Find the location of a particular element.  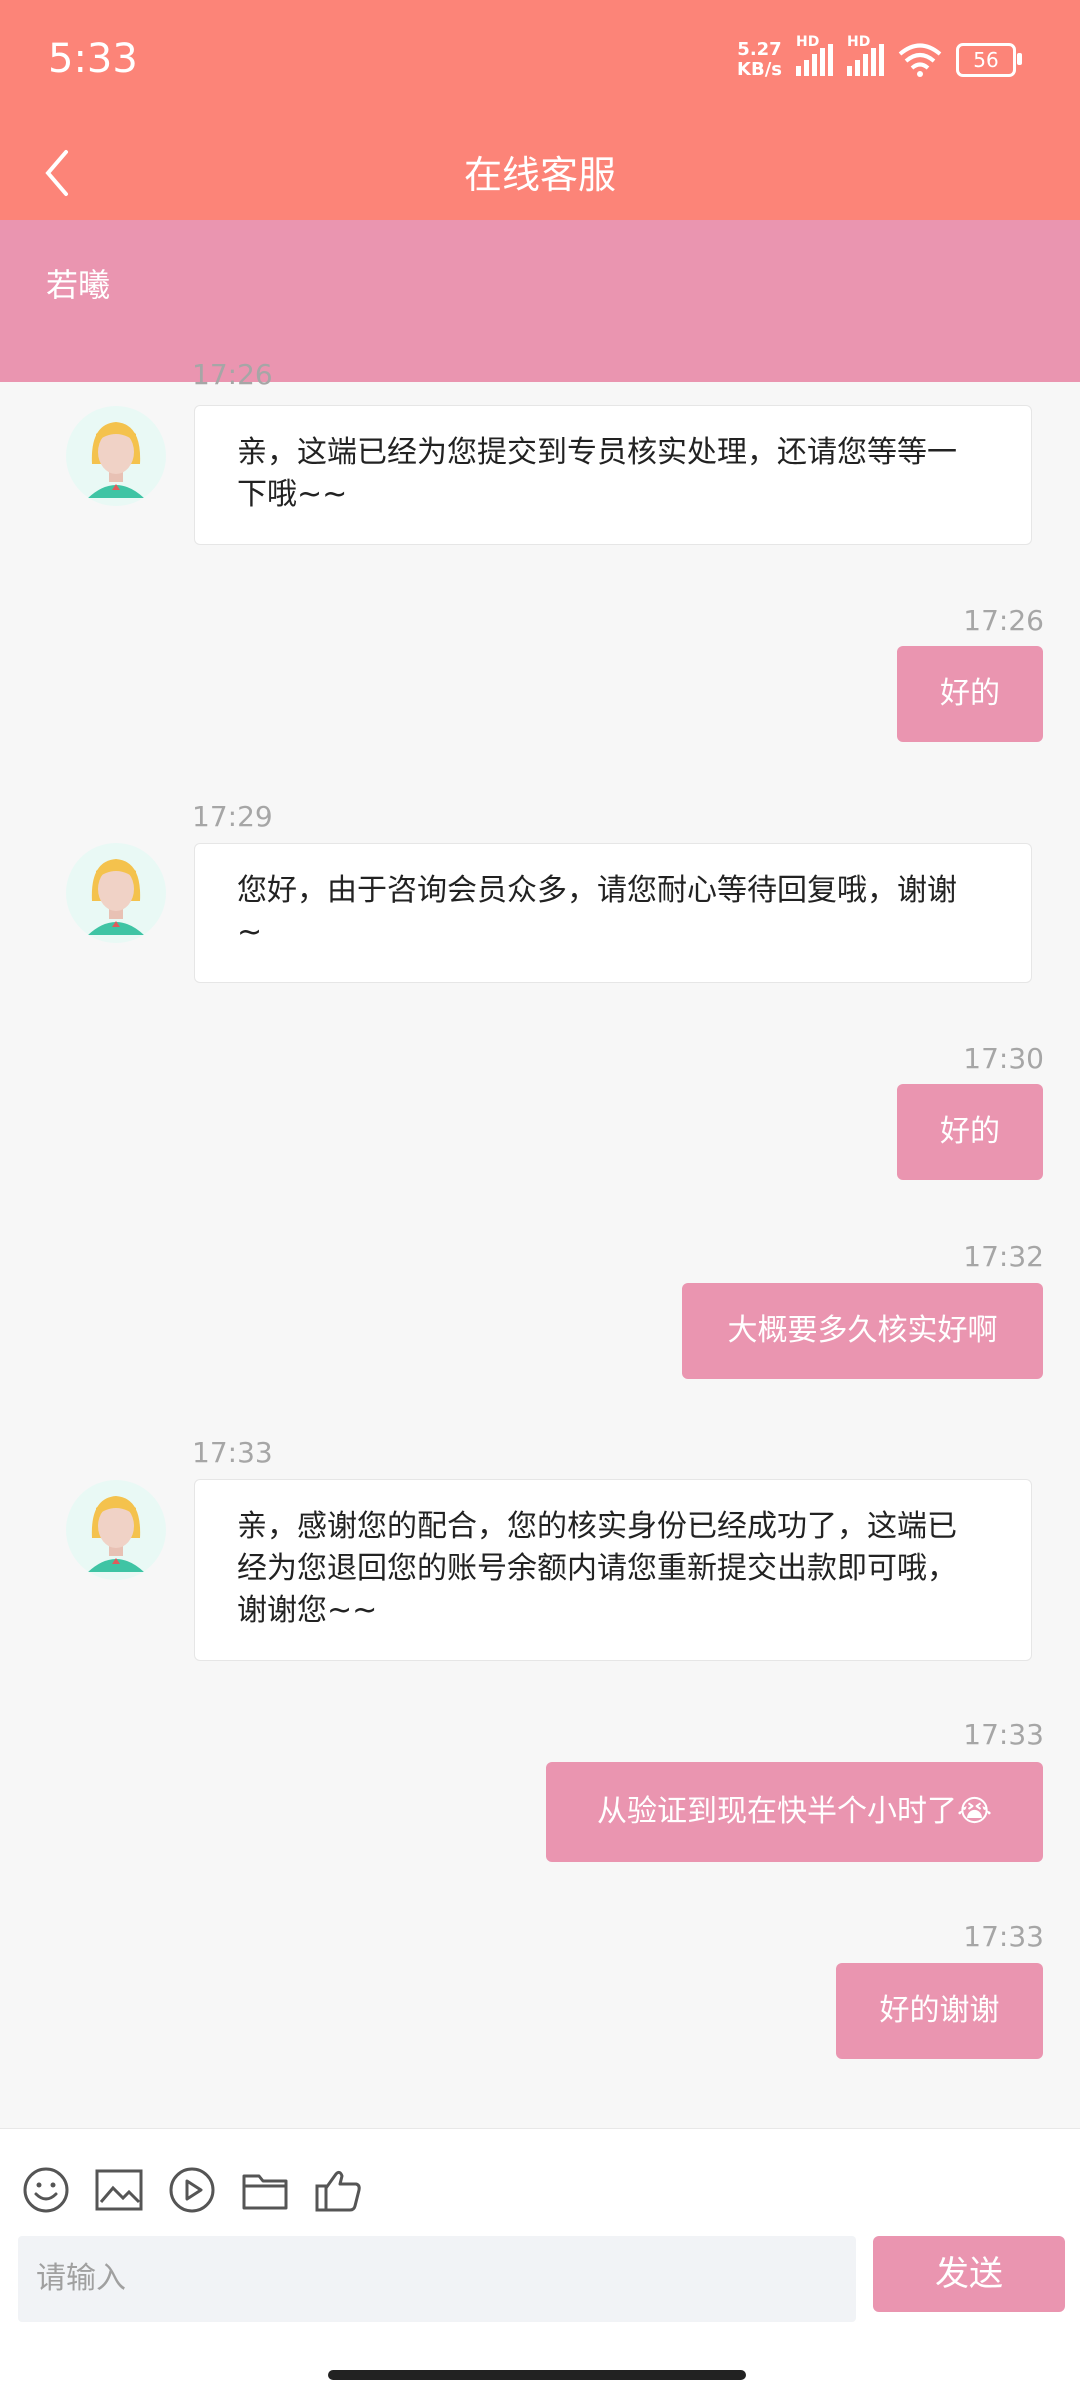

home-indicator is located at coordinates (537, 2375).